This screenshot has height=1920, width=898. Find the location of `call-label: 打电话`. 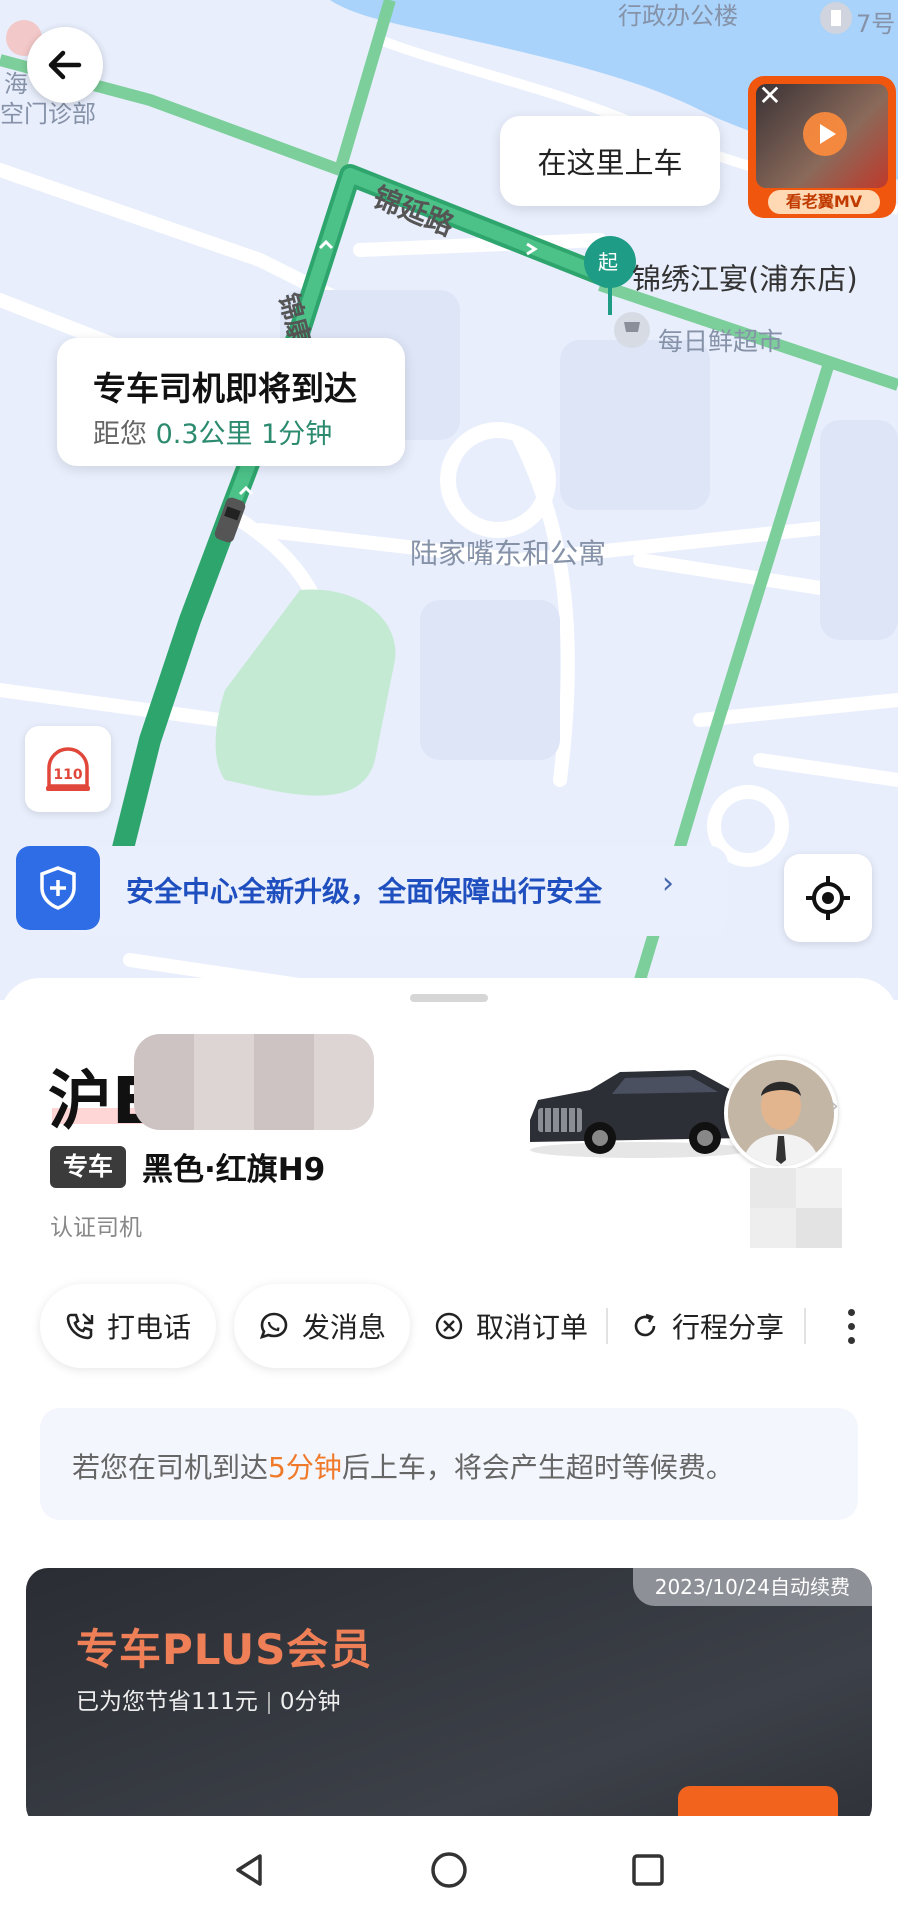

call-label: 打电话 is located at coordinates (148, 1327).